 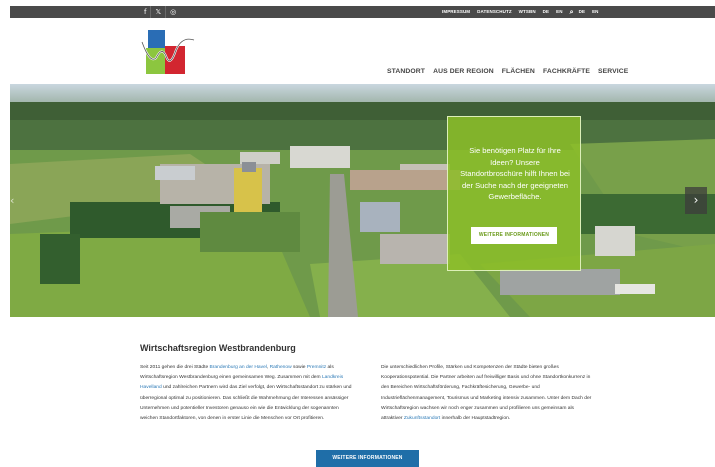 I want to click on topnav-wtsbn: WTSBN, so click(x=527, y=12).